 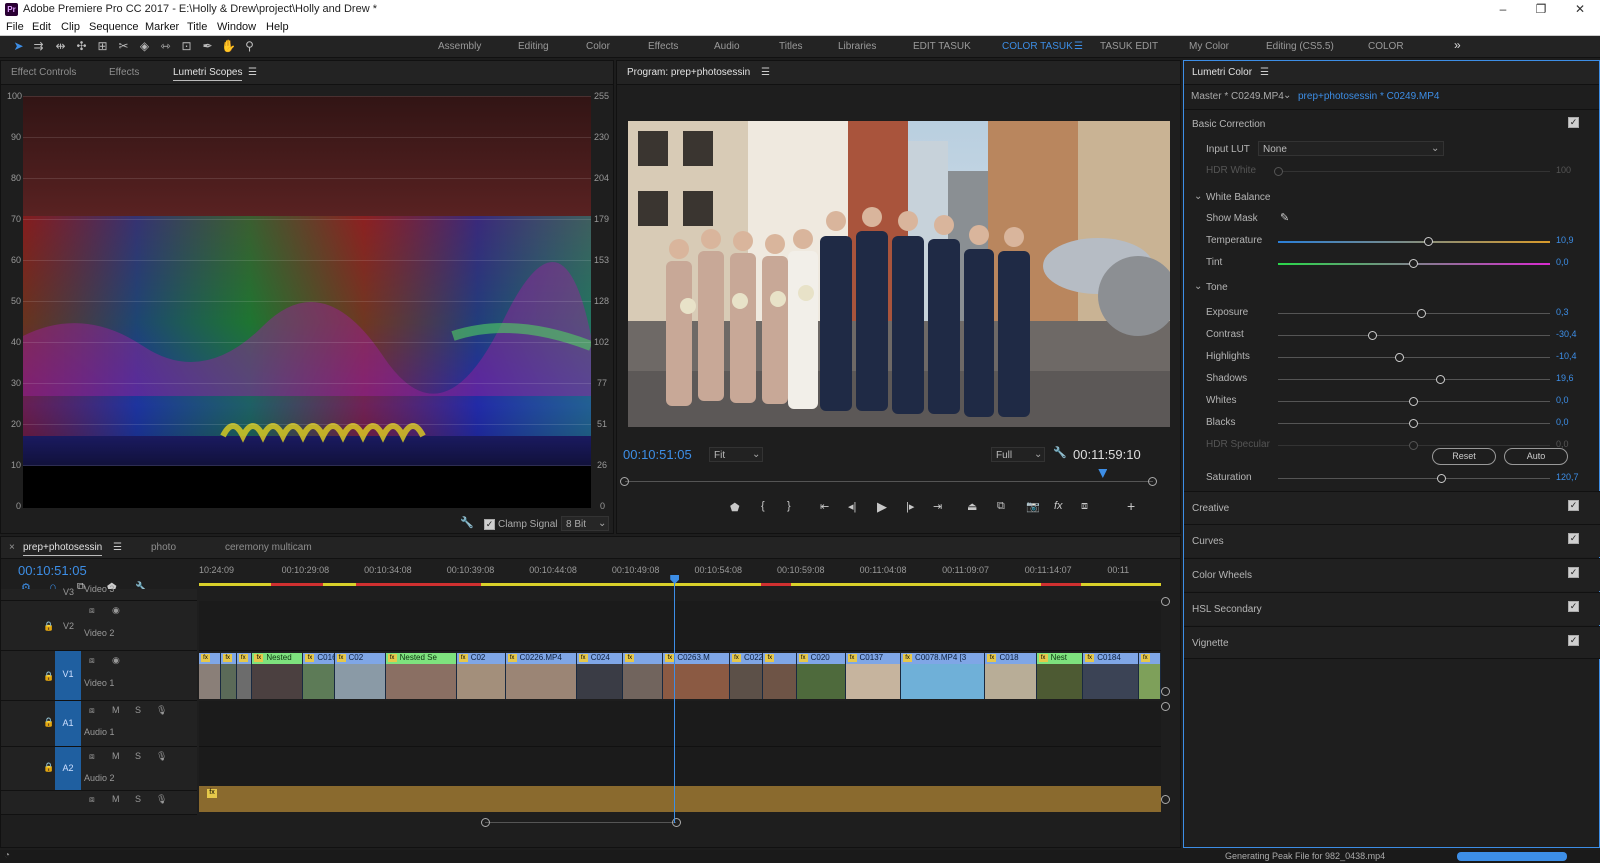 What do you see at coordinates (852, 506) in the screenshot?
I see `step-back-icon: ◂|` at bounding box center [852, 506].